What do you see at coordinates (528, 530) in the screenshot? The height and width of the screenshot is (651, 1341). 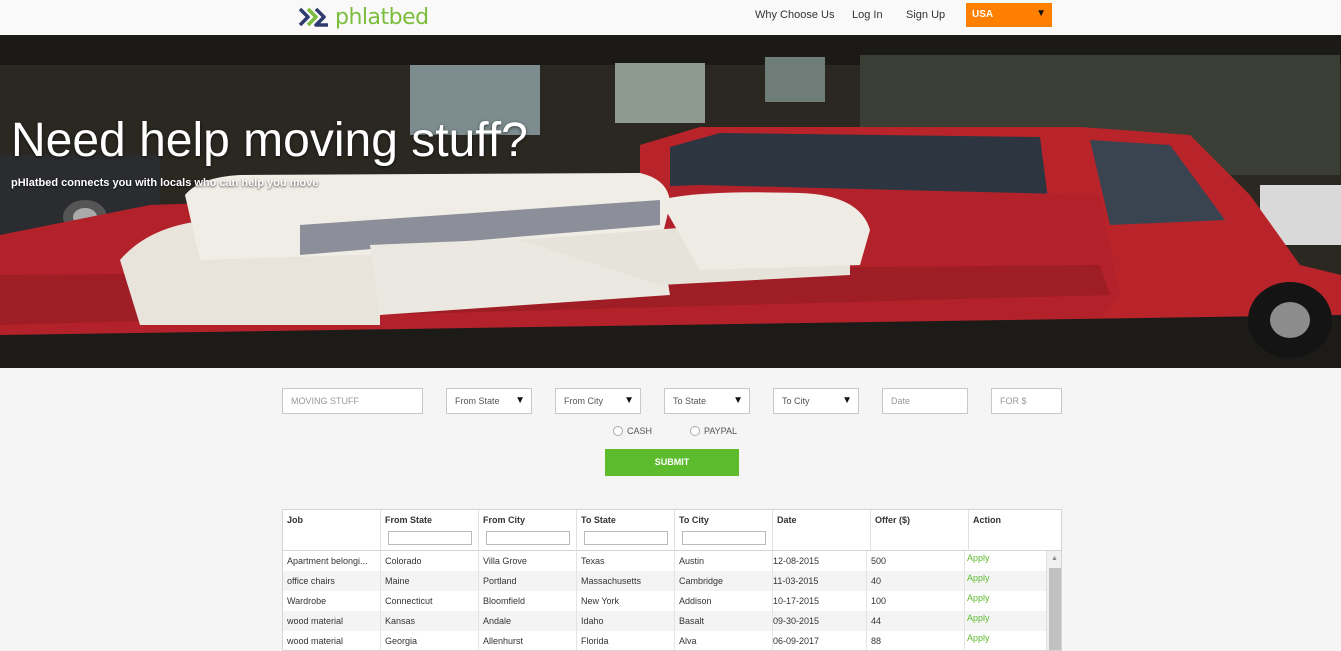 I see `column-header-from-city: From City` at bounding box center [528, 530].